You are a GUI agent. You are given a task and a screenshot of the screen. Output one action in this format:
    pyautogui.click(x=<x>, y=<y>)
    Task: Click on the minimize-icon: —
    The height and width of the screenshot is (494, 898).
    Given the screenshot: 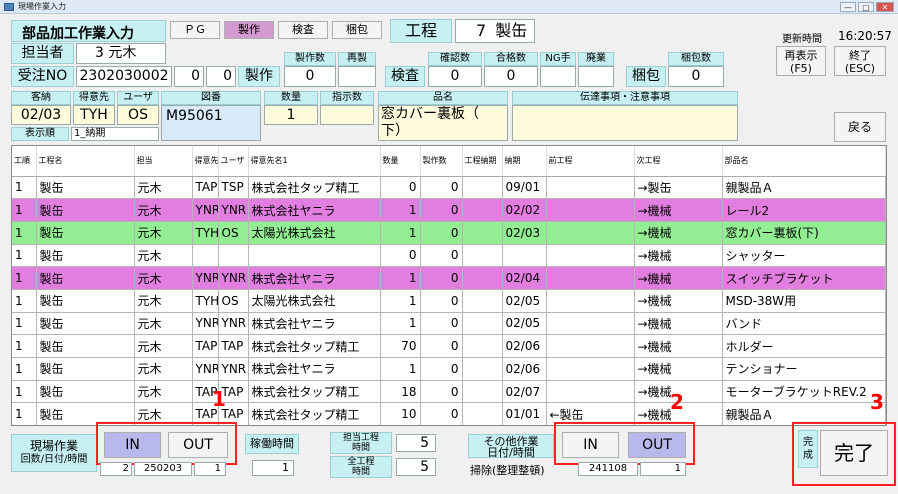 What is the action you would take?
    pyautogui.click(x=848, y=7)
    